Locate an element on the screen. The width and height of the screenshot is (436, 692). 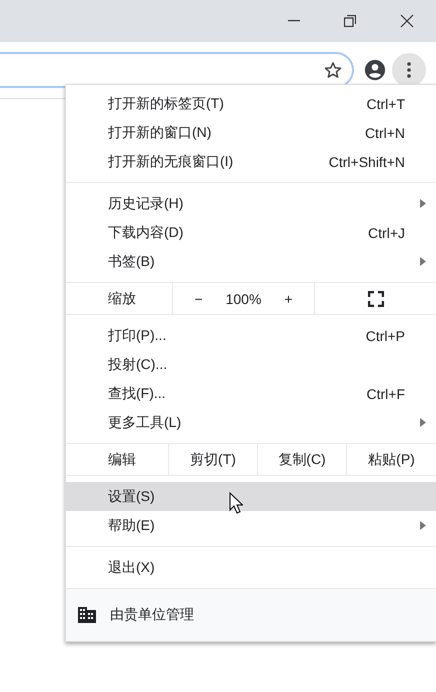
menu-item: 打开新的窗口(N) Ctrl+N is located at coordinates (251, 132).